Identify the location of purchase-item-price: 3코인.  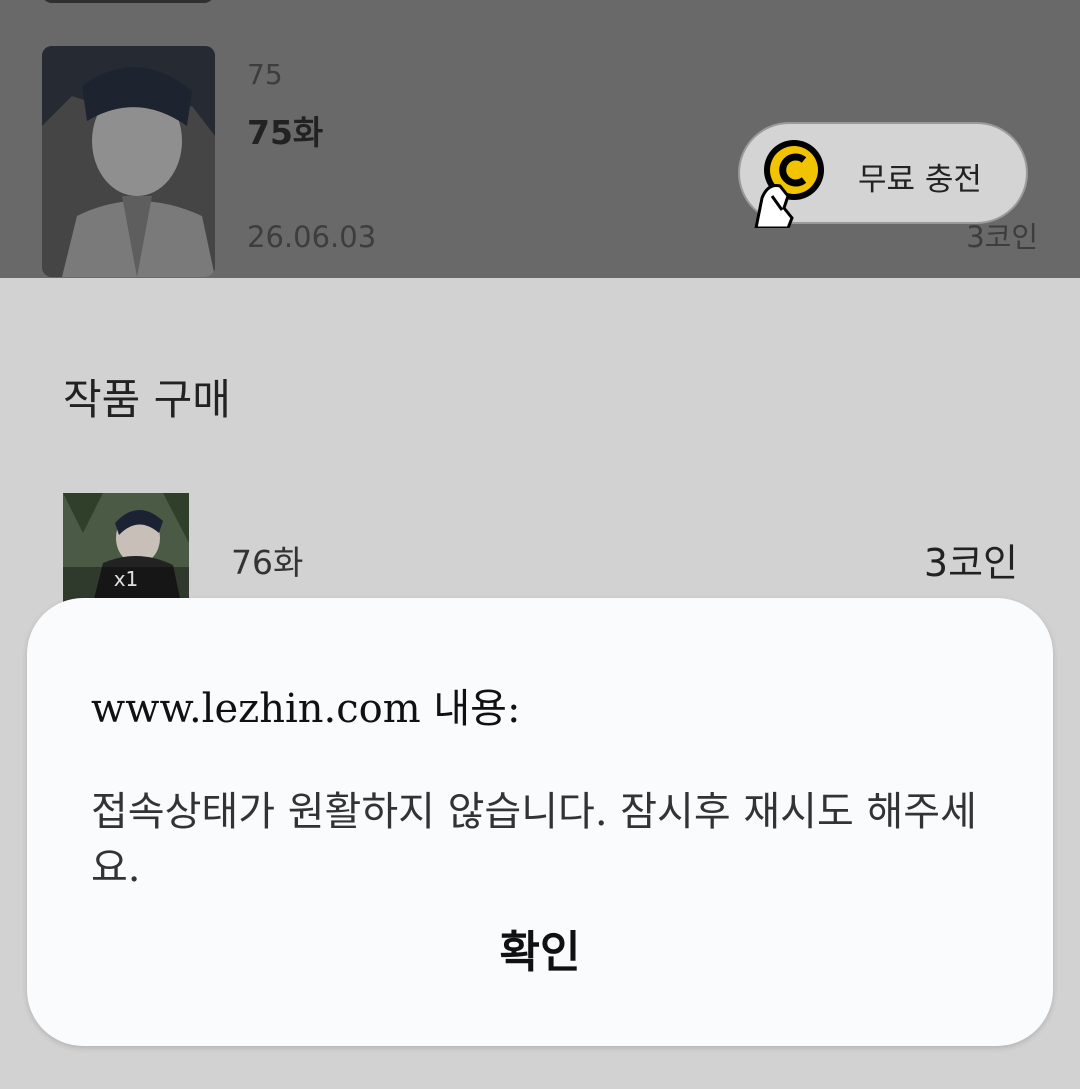
(970, 563).